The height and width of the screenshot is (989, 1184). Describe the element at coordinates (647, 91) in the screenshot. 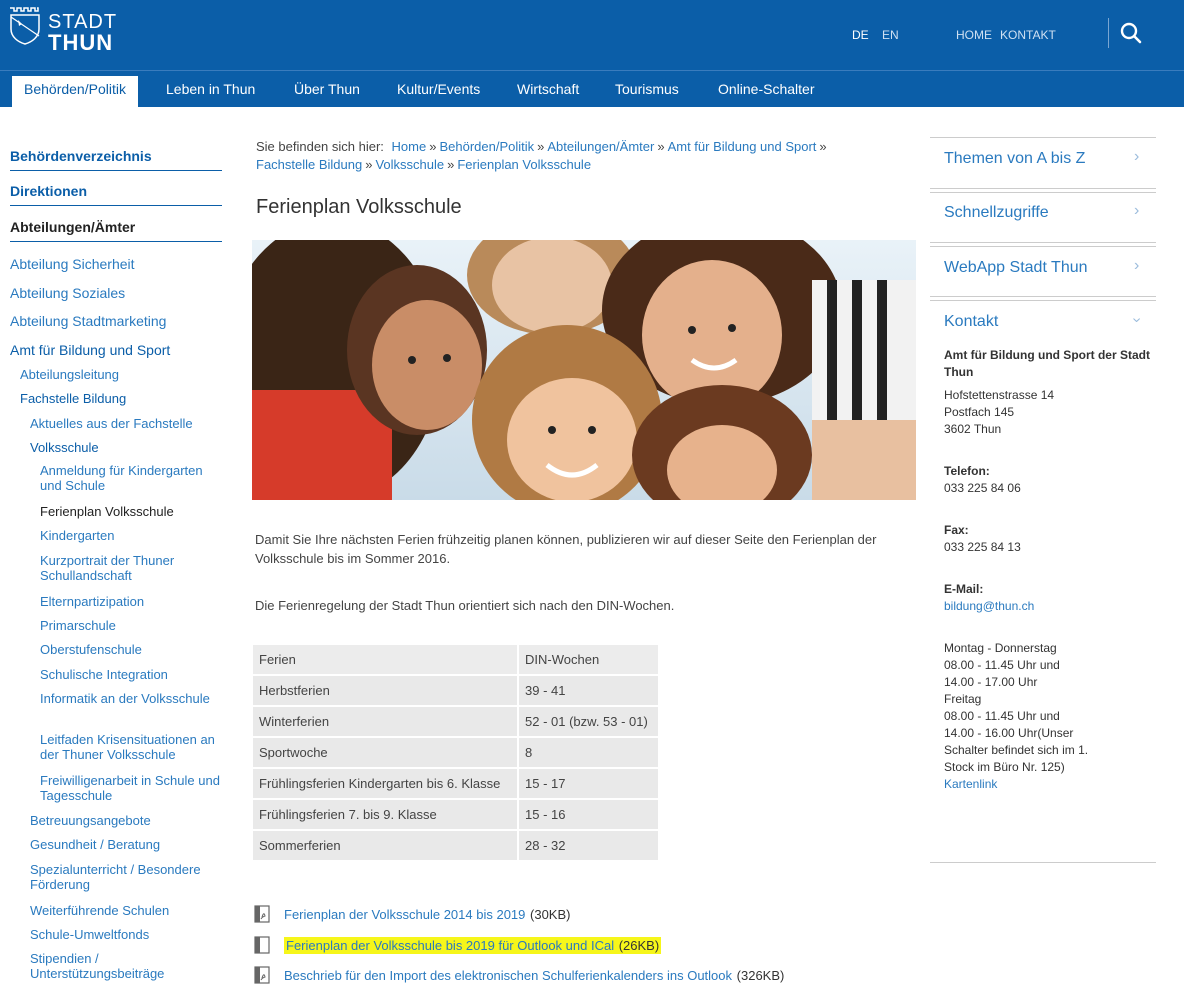

I see `nav-tourismus: Tourismus` at that location.